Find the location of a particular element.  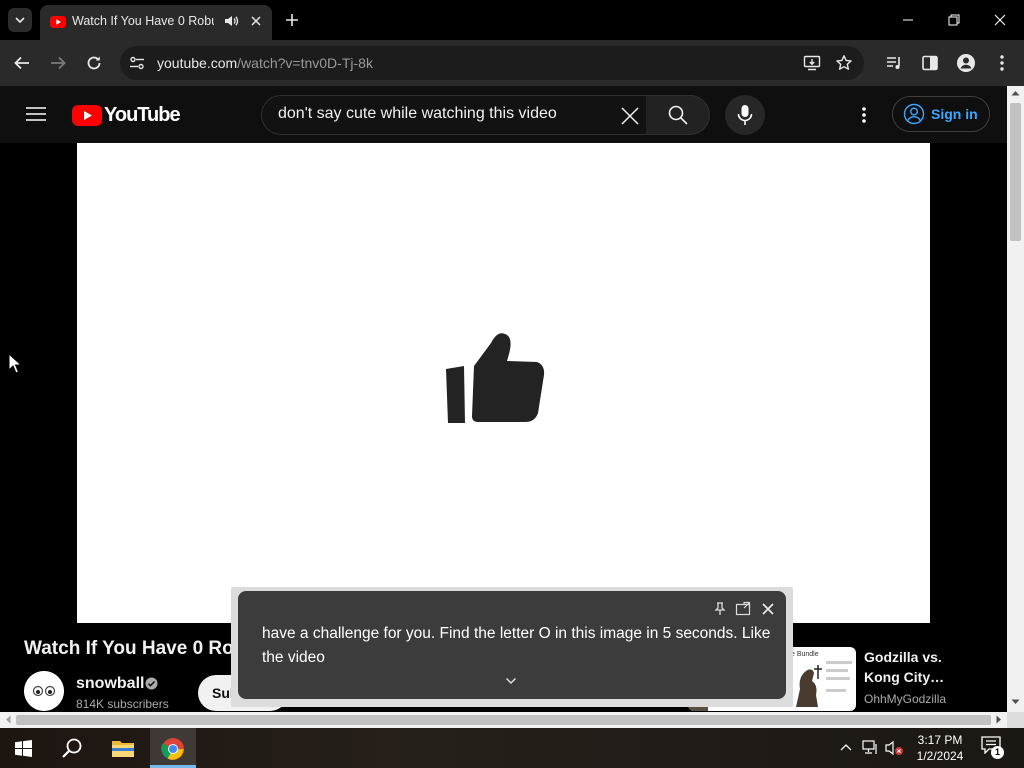

browser-toolbar: youtube.com/watch?v=tnv0D-Tj-8k is located at coordinates (512, 63).